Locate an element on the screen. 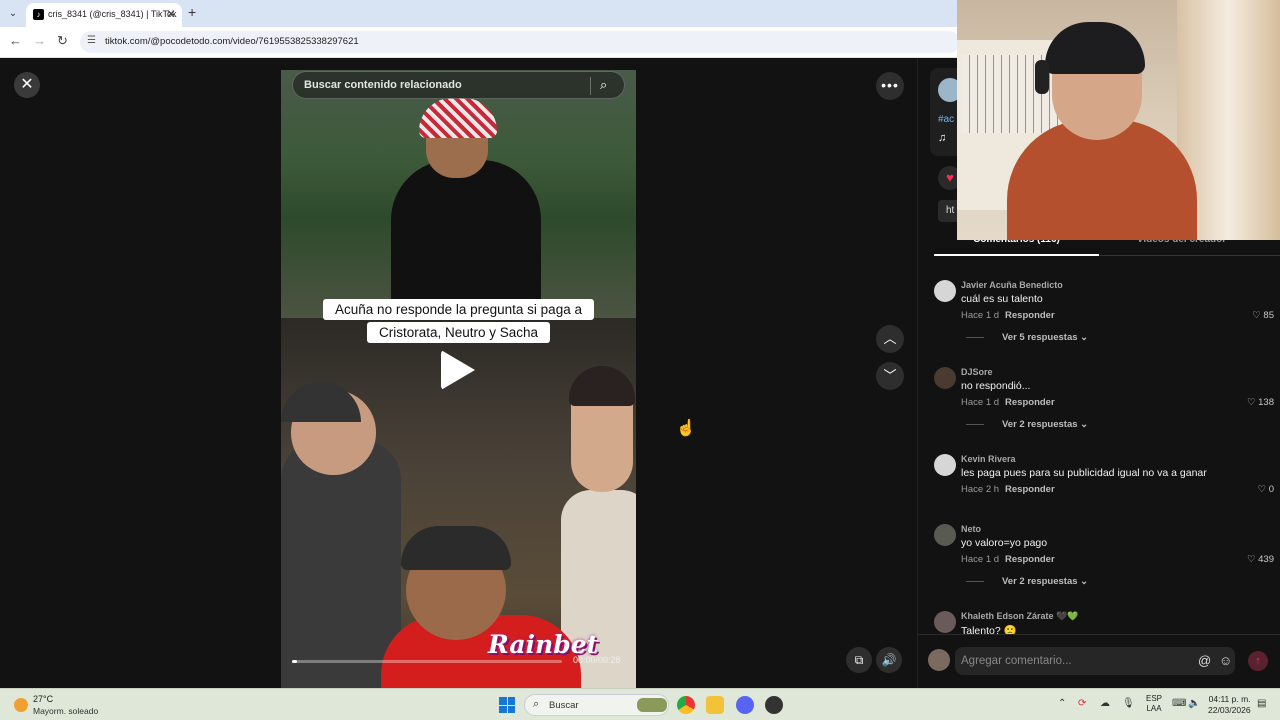 Image resolution: width=1280 pixels, height=720 pixels. tab-search-icon: ⌄ is located at coordinates (13, 14).